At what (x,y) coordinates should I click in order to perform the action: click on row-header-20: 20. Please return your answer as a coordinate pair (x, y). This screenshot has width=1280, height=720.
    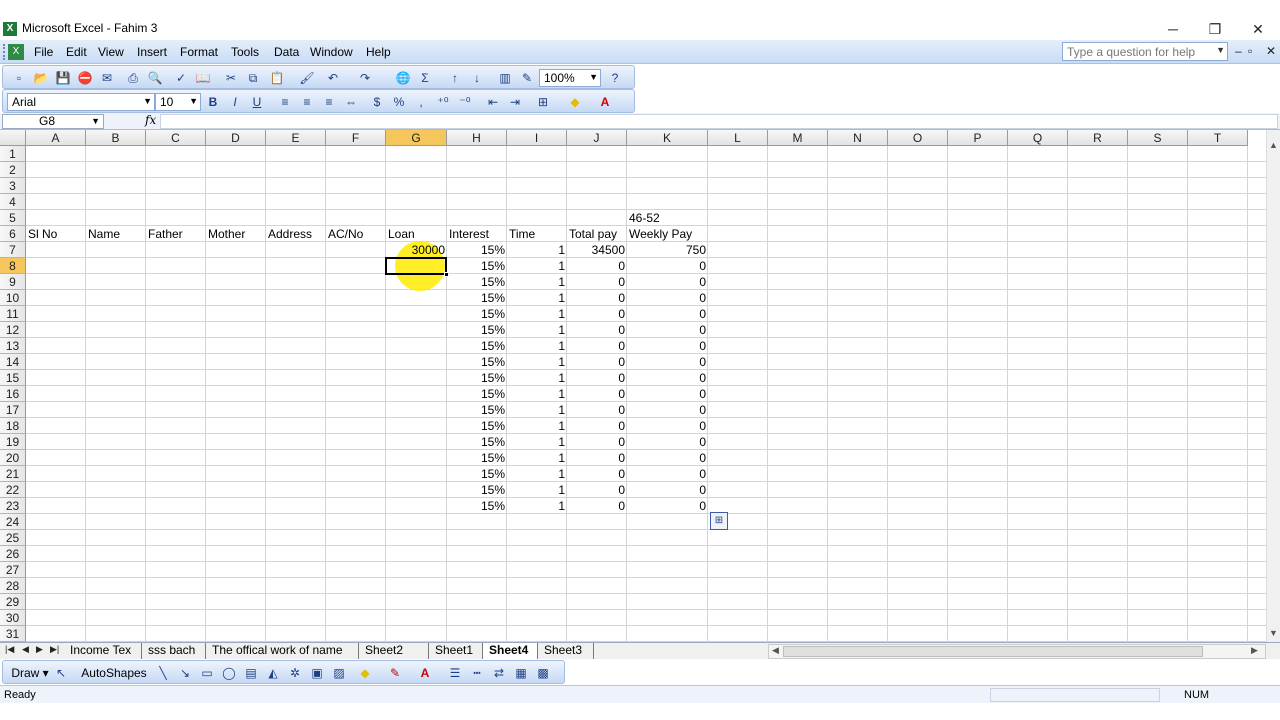
    Looking at the image, I should click on (13, 458).